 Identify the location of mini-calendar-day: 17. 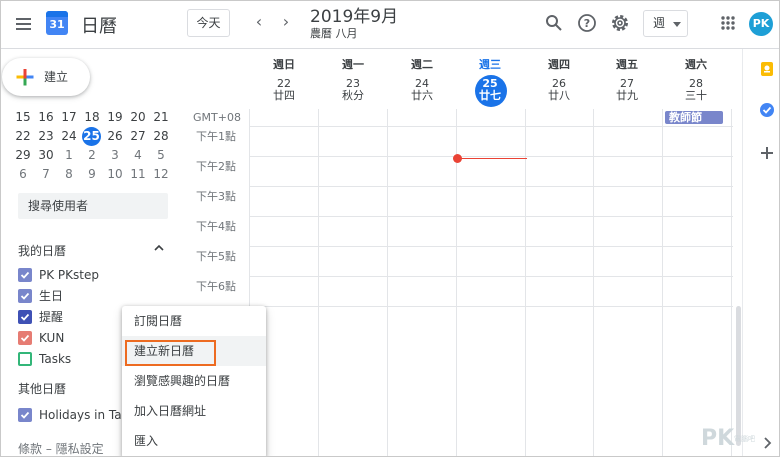
(69, 117).